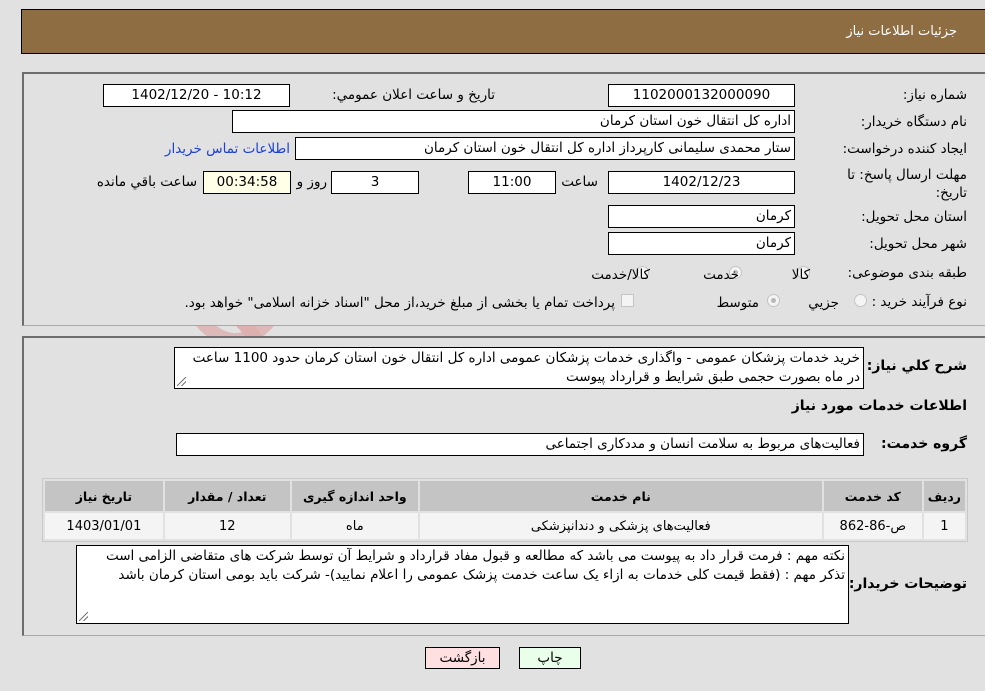 This screenshot has height=691, width=985. I want to click on announce-datetime-field: 1402/12/20 - 10:12, so click(196, 95).